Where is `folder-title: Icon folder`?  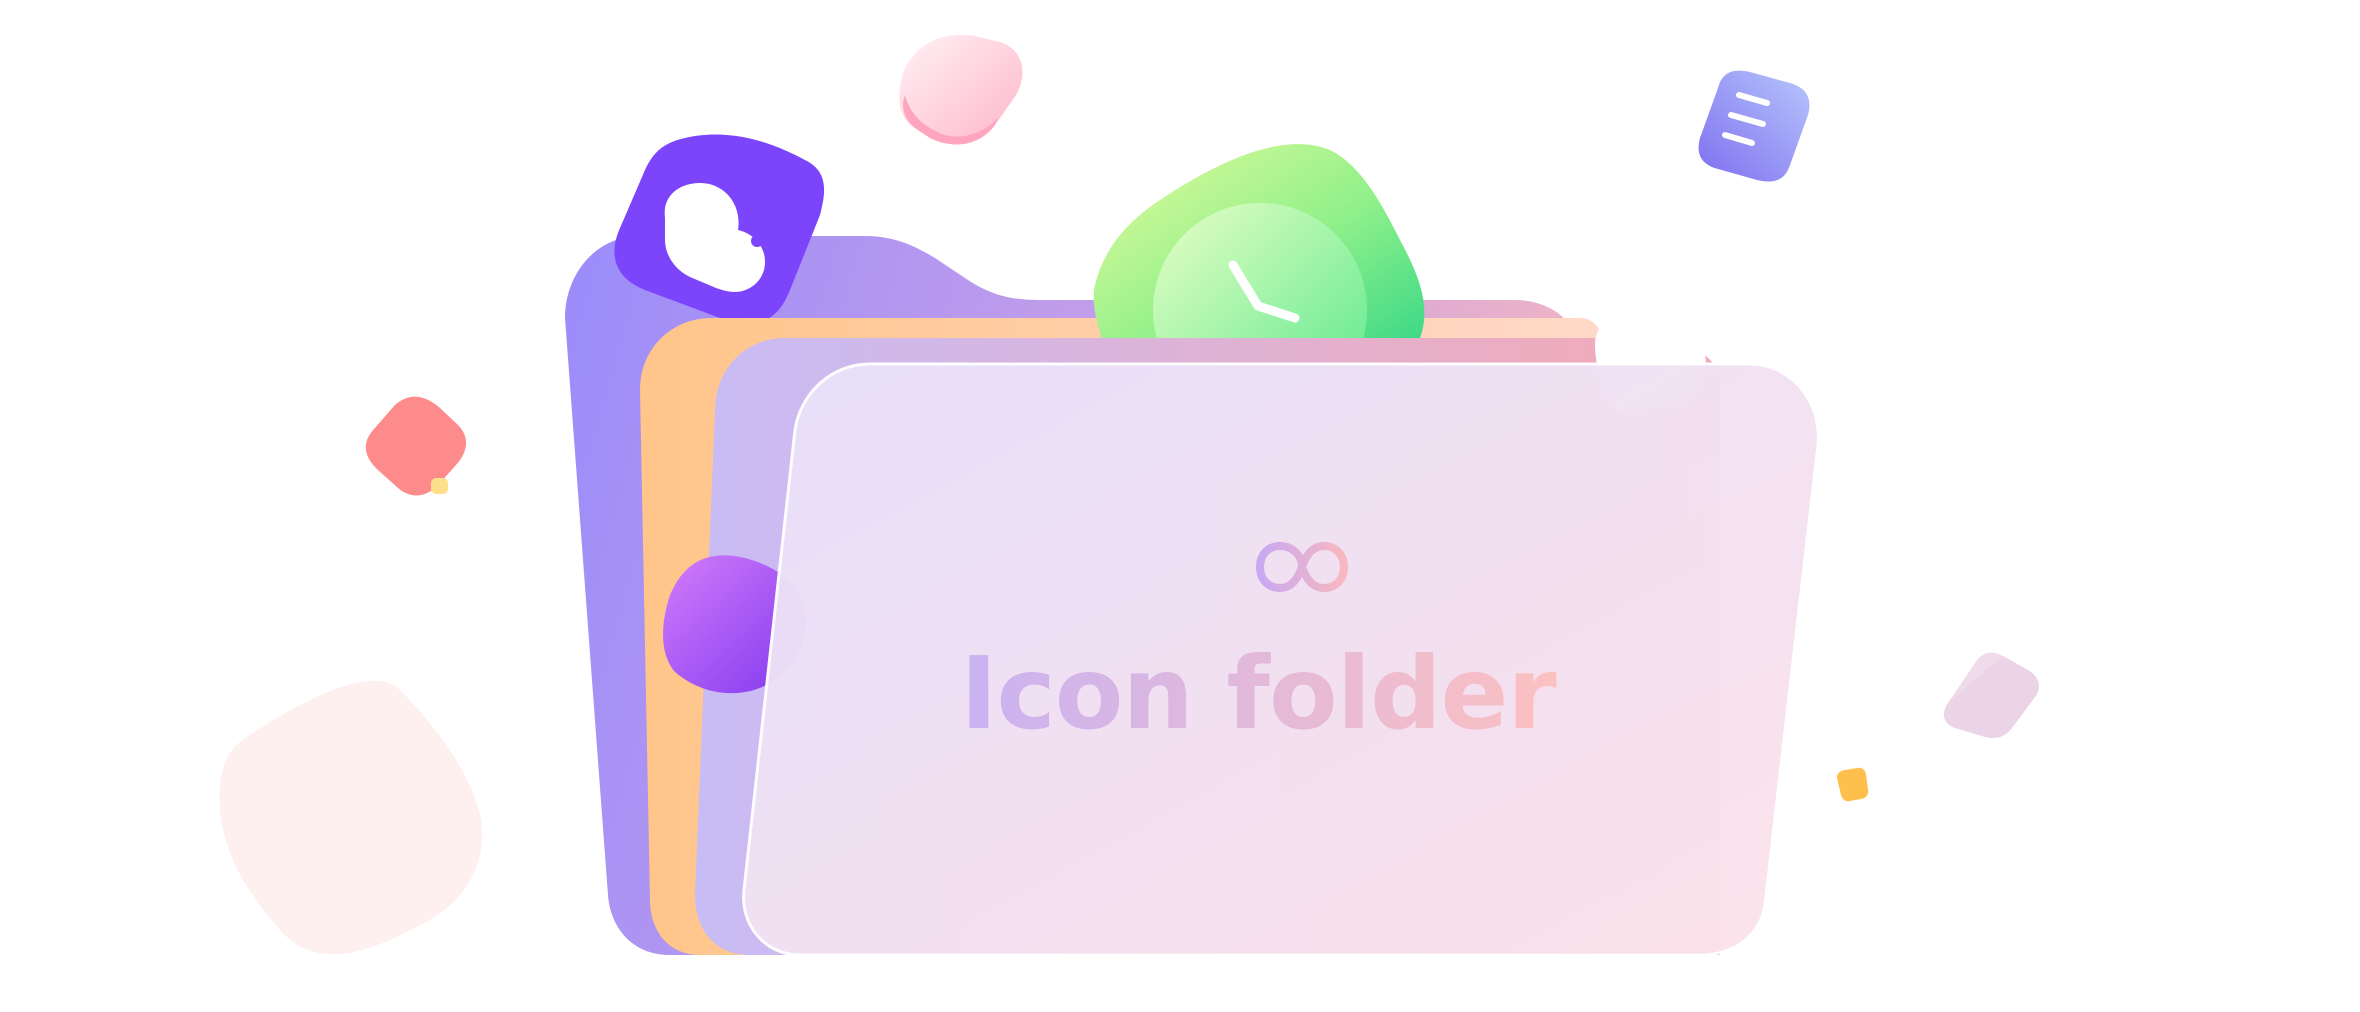 folder-title: Icon folder is located at coordinates (1258, 693).